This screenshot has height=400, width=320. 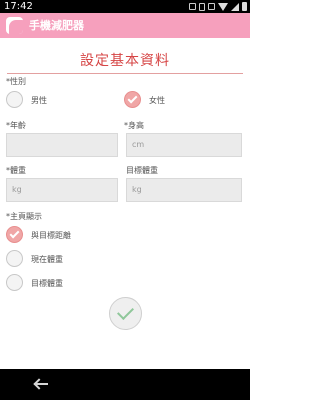 I want to click on weight-input: kg, so click(x=62, y=190).